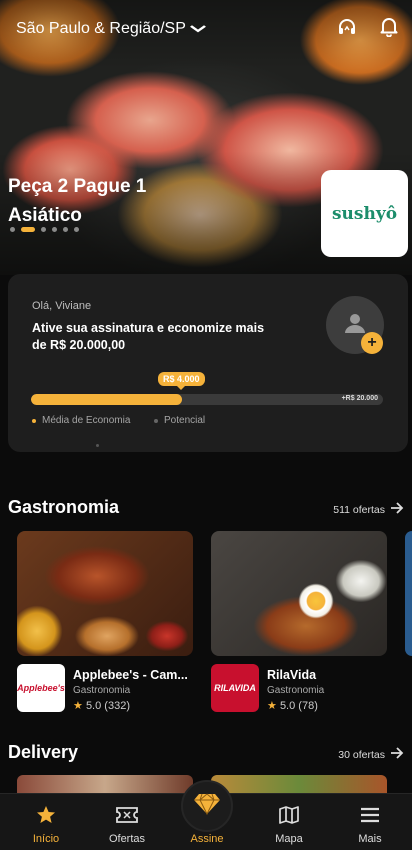  What do you see at coordinates (101, 28) in the screenshot?
I see `location-label: São Paulo & Região/SP` at bounding box center [101, 28].